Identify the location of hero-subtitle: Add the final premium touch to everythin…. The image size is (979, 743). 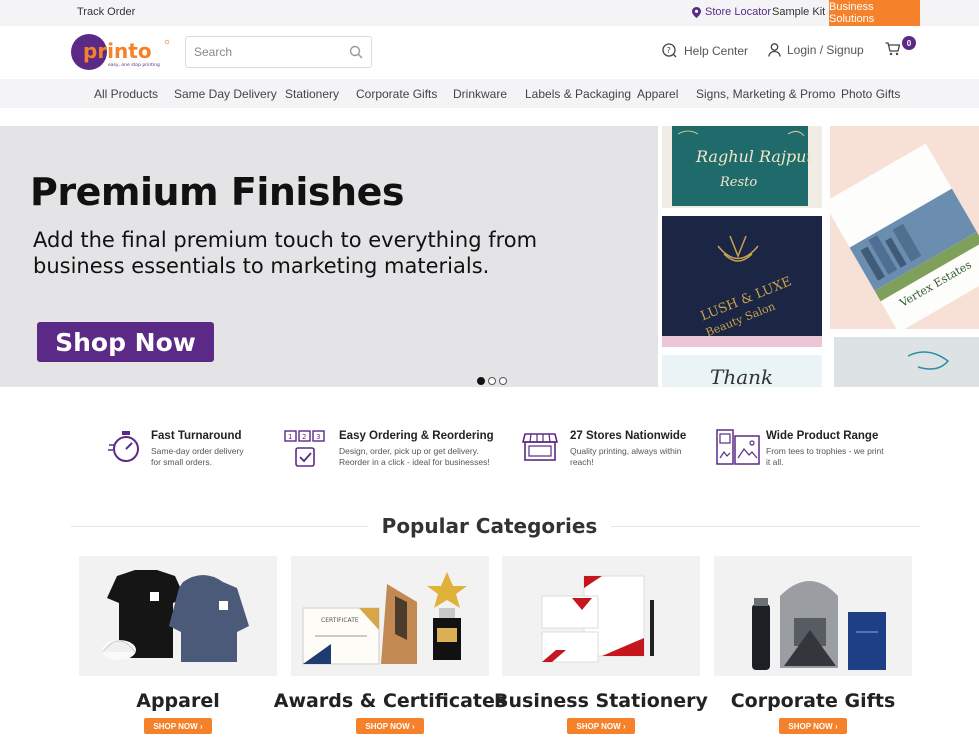
(285, 253).